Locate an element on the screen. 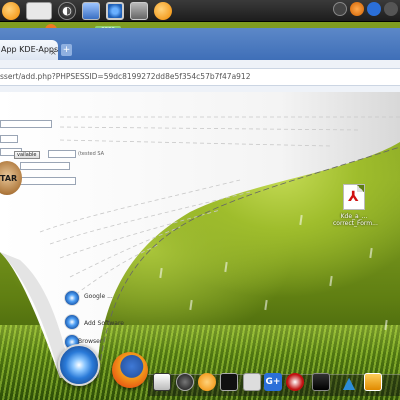 Image resolution: width=400 pixels, height=400 pixels. form-select is located at coordinates (9, 139).